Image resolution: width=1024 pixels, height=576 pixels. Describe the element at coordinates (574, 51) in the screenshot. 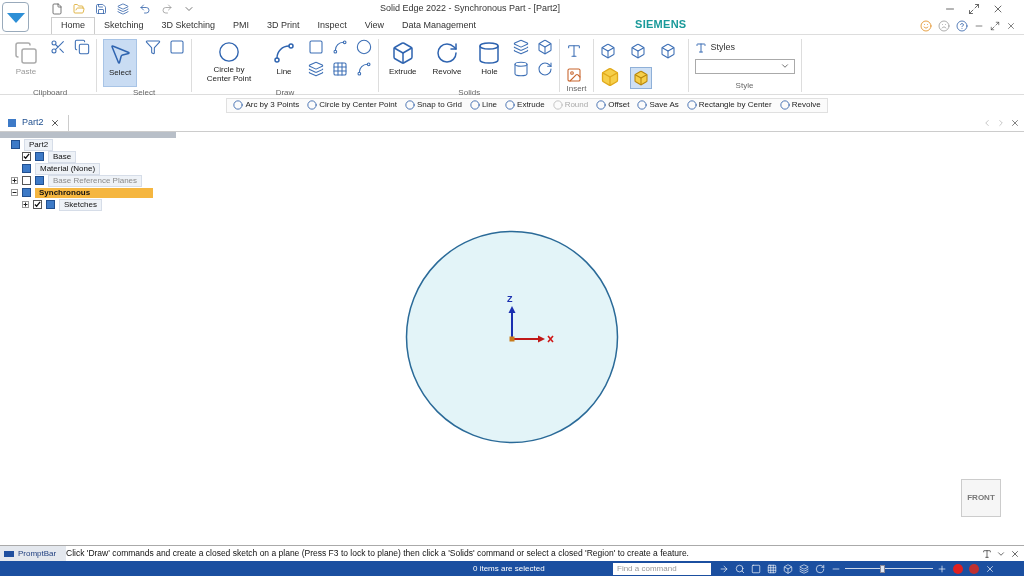

I see `text-icon` at that location.